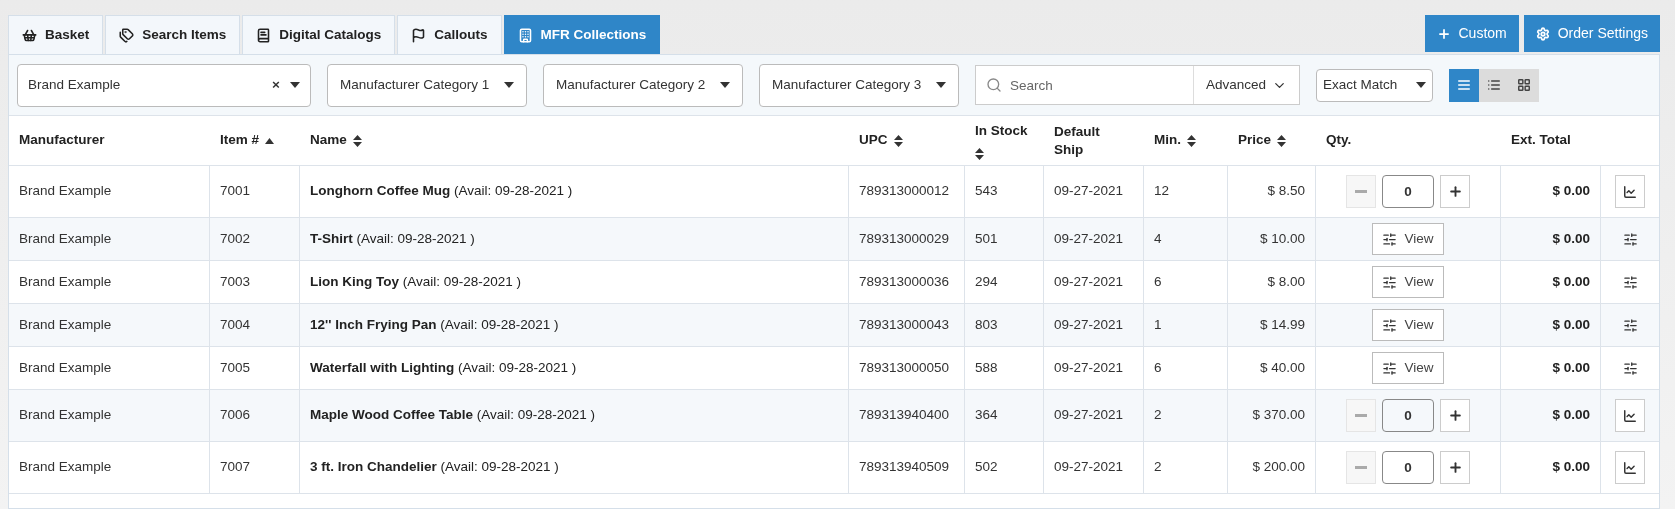  Describe the element at coordinates (1101, 85) in the screenshot. I see `search-field: Search` at that location.